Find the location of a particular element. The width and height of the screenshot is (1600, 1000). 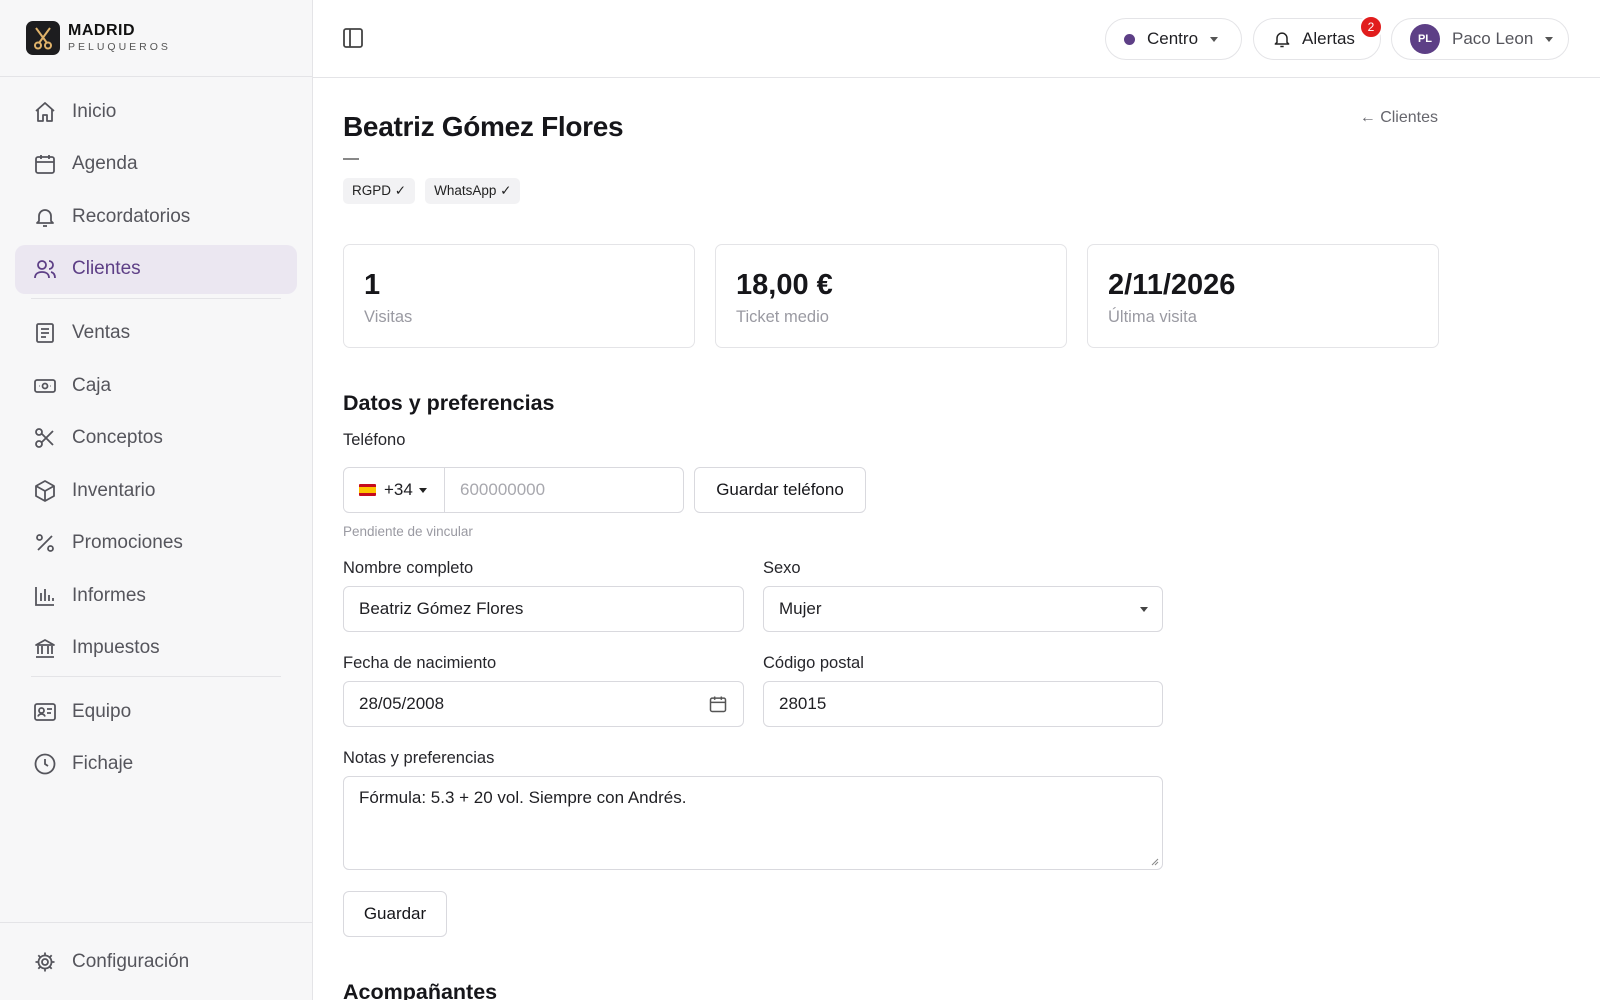

stat-card-average-ticket: 18,00 € Ticket medio is located at coordinates (891, 296).